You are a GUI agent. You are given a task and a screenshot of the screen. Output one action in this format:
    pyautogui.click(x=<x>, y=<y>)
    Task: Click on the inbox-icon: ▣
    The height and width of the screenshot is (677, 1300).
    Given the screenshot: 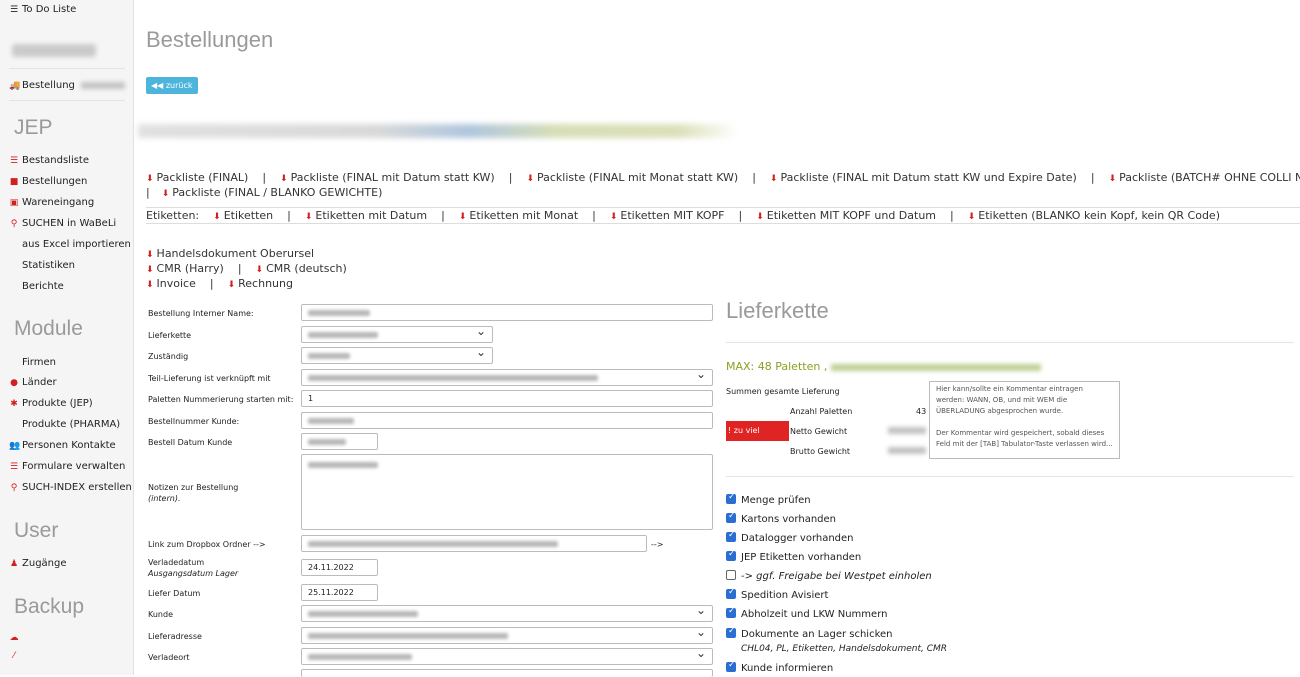 What is the action you would take?
    pyautogui.click(x=14, y=203)
    